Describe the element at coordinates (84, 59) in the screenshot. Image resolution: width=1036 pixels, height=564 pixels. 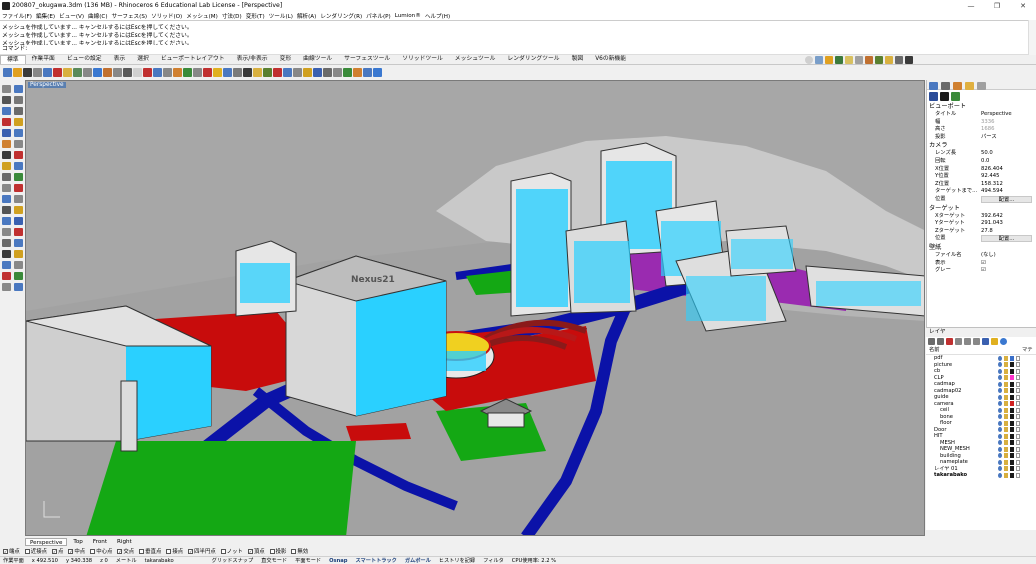
I see `toolbar-tab: ビューの設定` at that location.